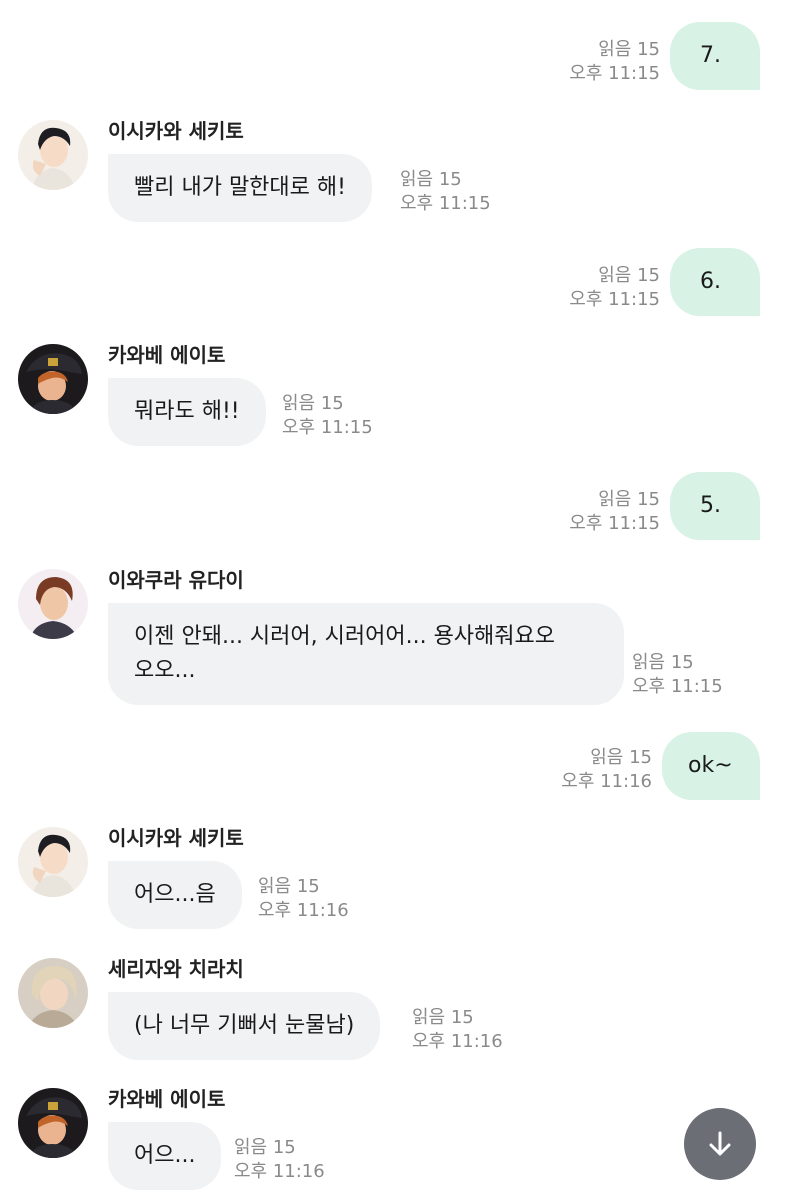 The image size is (786, 1200). I want to click on message-bubble: ok~, so click(711, 766).